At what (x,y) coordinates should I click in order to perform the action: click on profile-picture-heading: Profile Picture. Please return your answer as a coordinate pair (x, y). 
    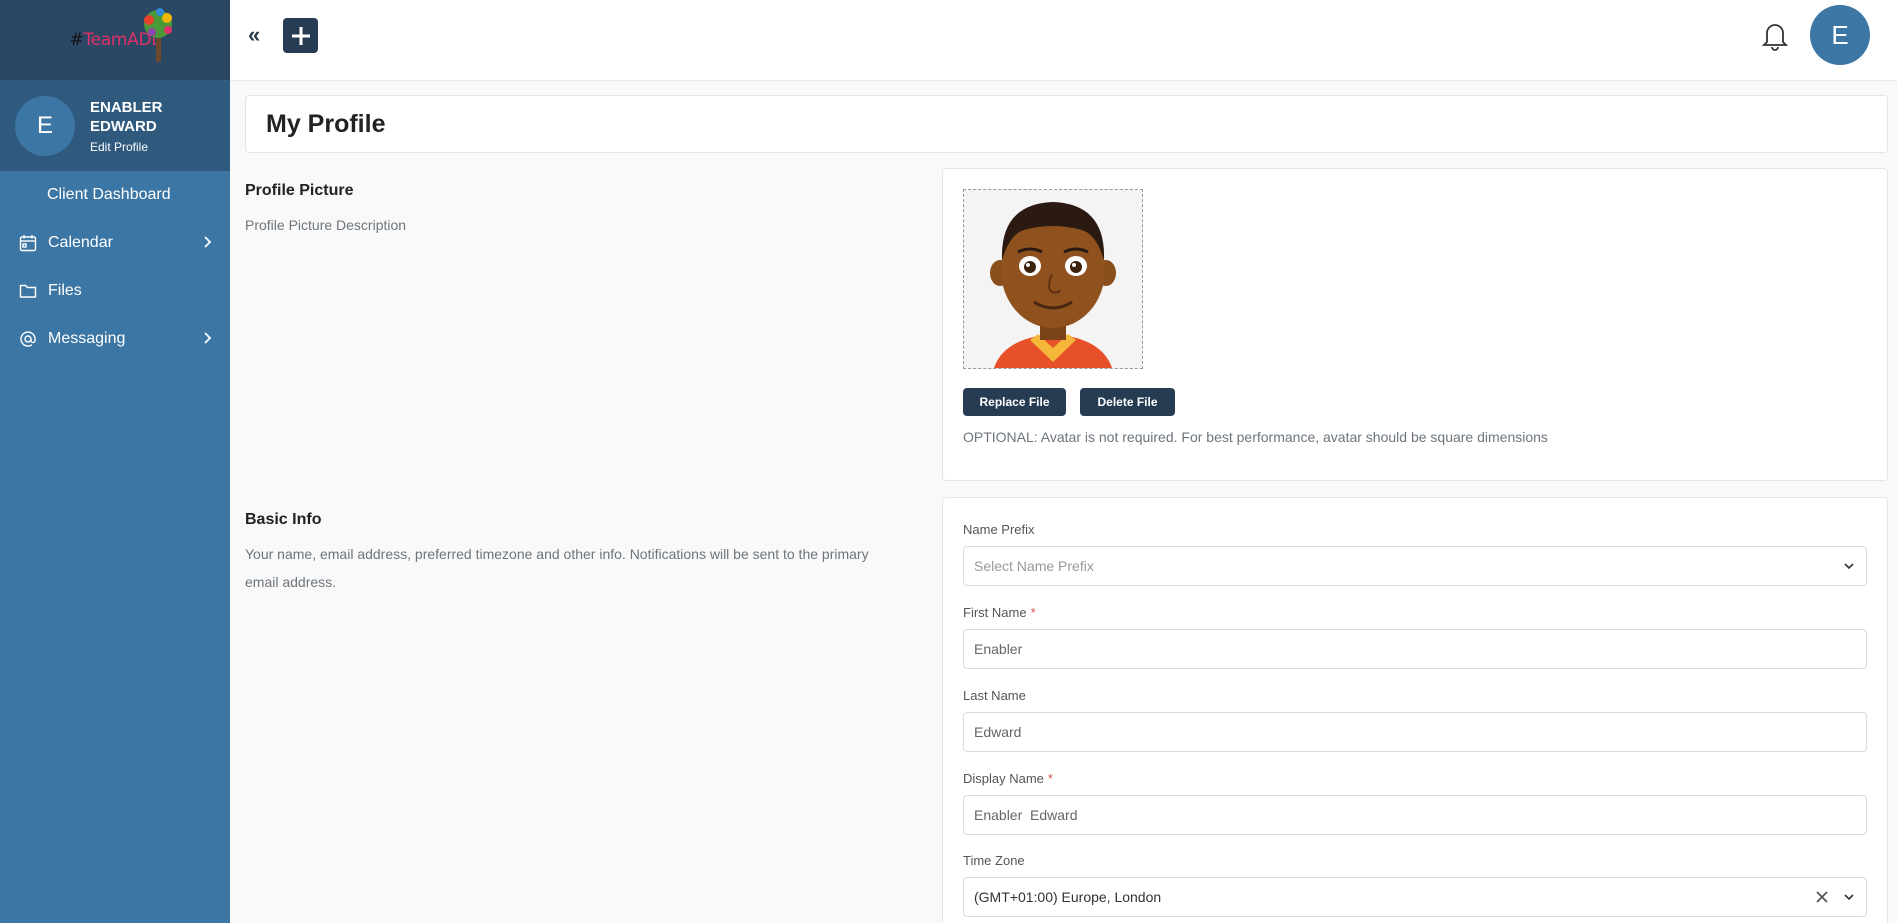
    Looking at the image, I should click on (299, 190).